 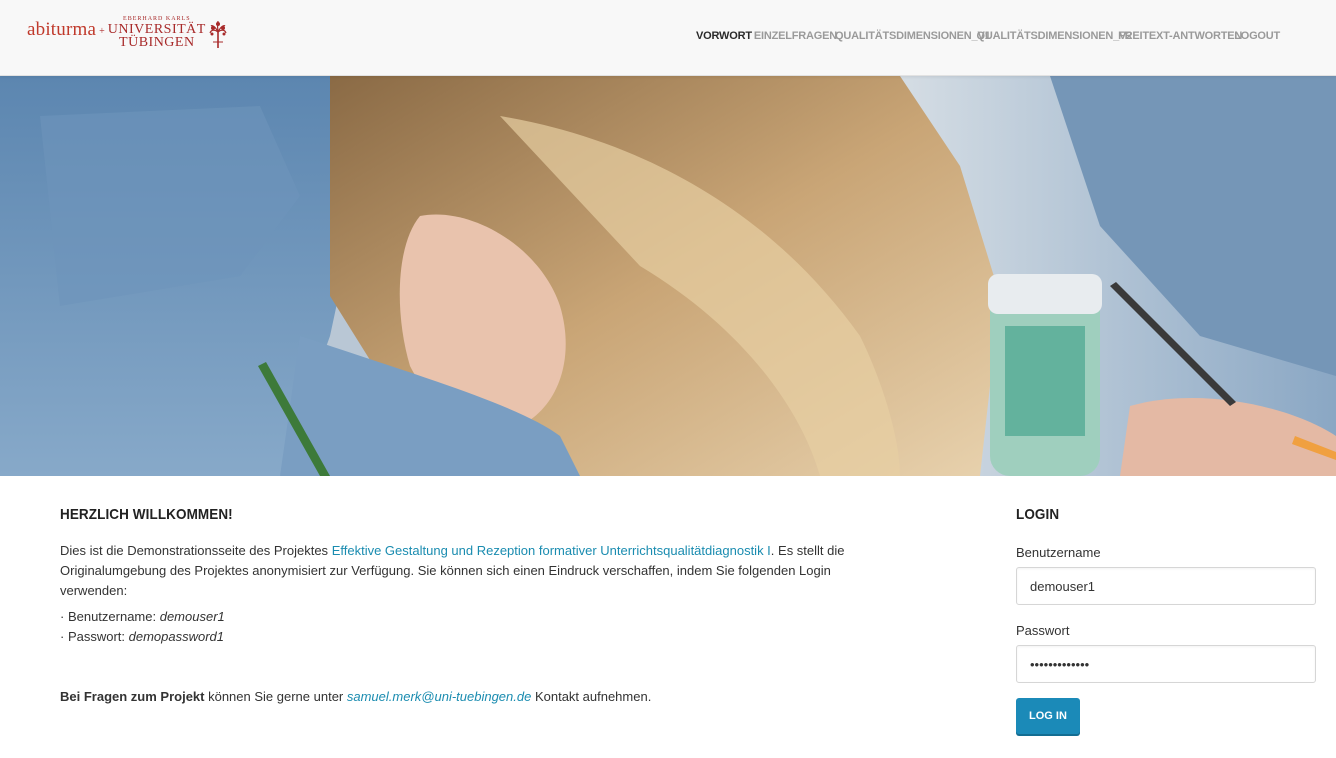 I want to click on username-input, so click(x=1166, y=586).